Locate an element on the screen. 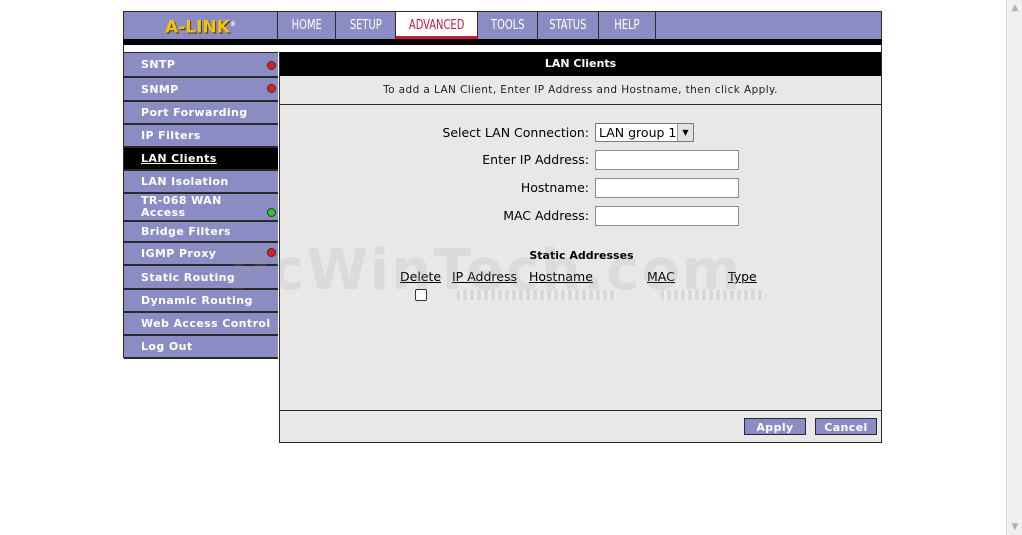  tab-advanced: ADVANCED is located at coordinates (437, 25).